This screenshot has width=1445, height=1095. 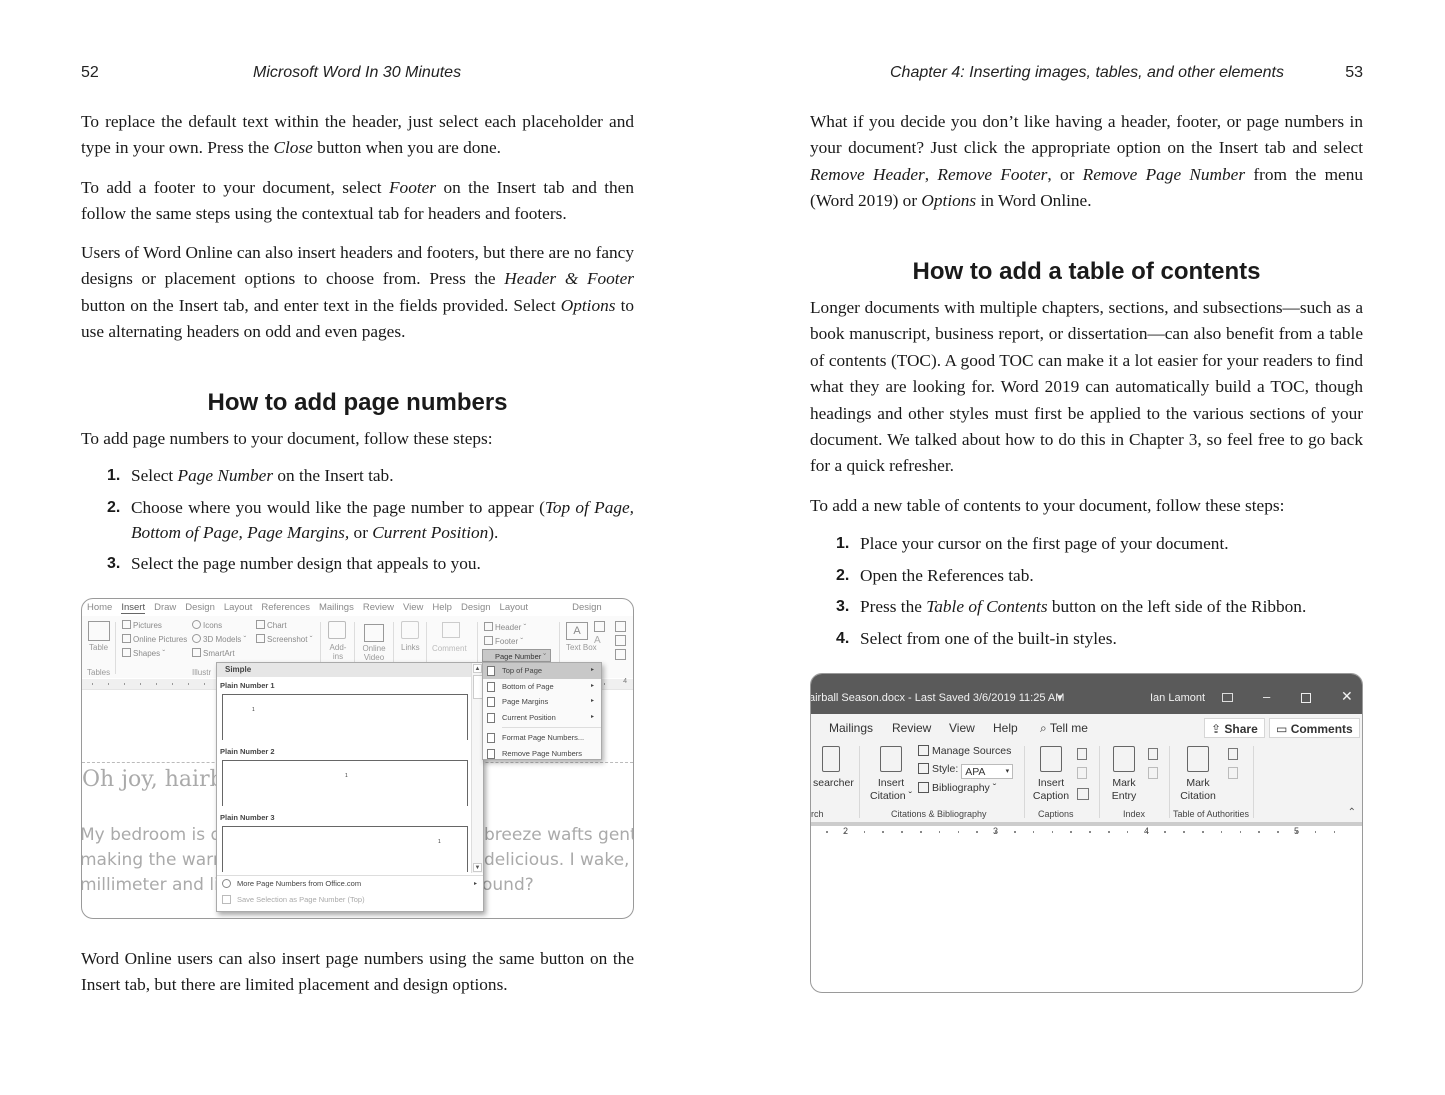 What do you see at coordinates (542, 671) in the screenshot?
I see `menu-item-top-of-page: Top of Page ▸` at bounding box center [542, 671].